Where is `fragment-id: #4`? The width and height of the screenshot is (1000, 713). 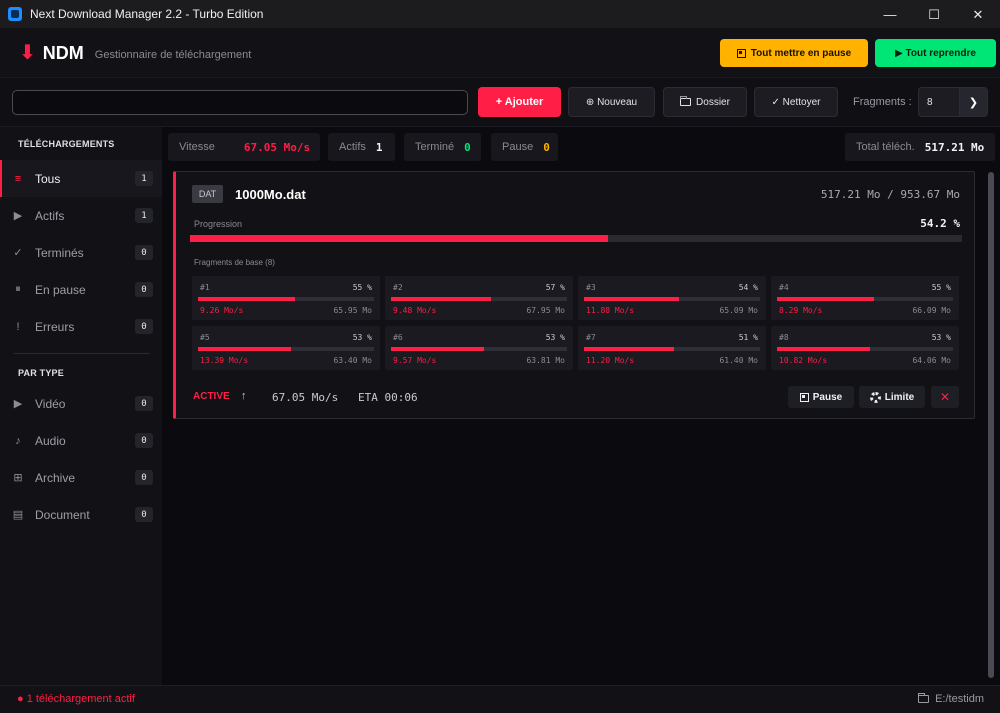
fragment-id: #4 is located at coordinates (784, 287).